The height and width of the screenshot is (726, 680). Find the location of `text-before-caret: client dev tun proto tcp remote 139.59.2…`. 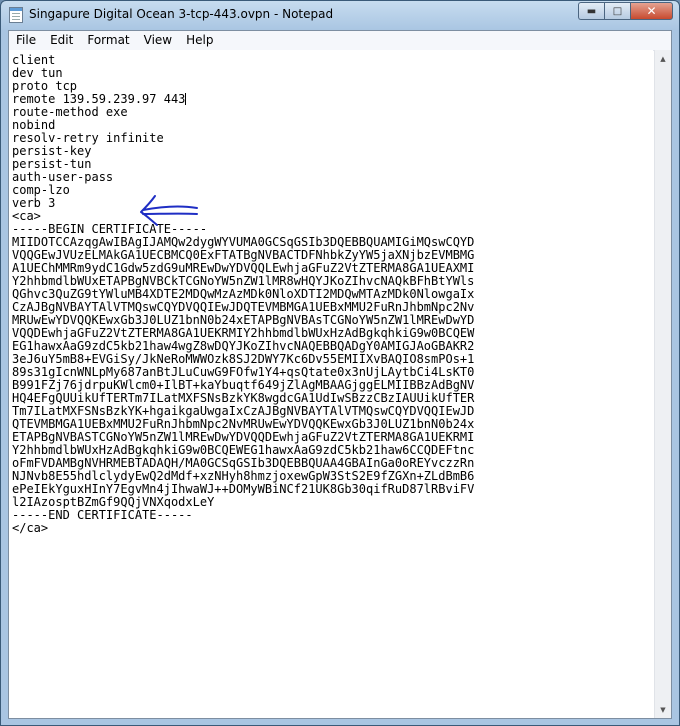

text-before-caret: client dev tun proto tcp remote 139.59.2… is located at coordinates (99, 79).